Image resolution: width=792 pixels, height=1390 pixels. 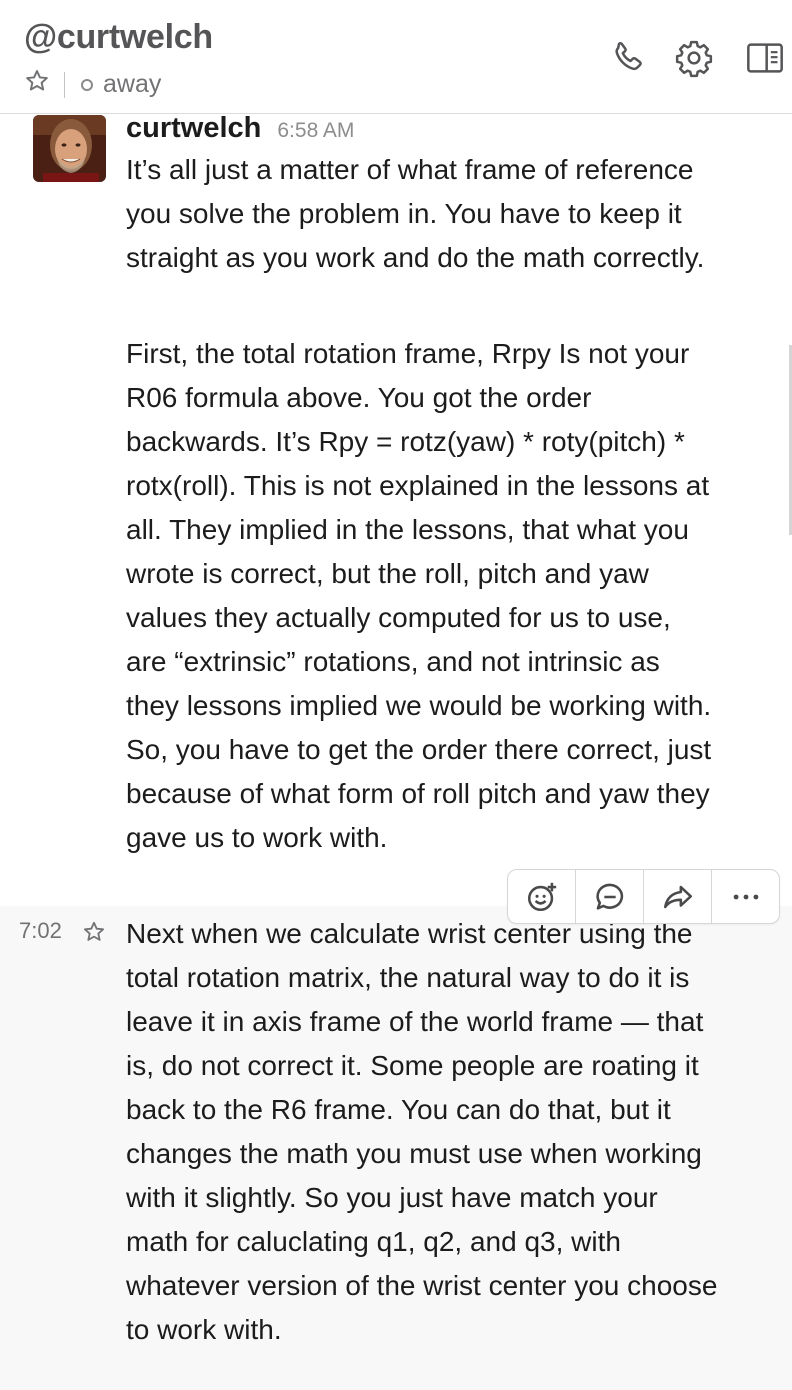 I want to click on add-reaction-icon, so click(x=542, y=896).